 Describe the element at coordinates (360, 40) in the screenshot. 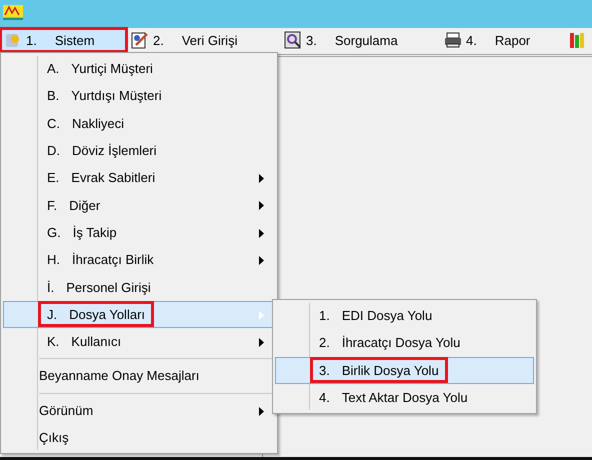

I see `menu-bar-item: 3. Sorgulama` at that location.